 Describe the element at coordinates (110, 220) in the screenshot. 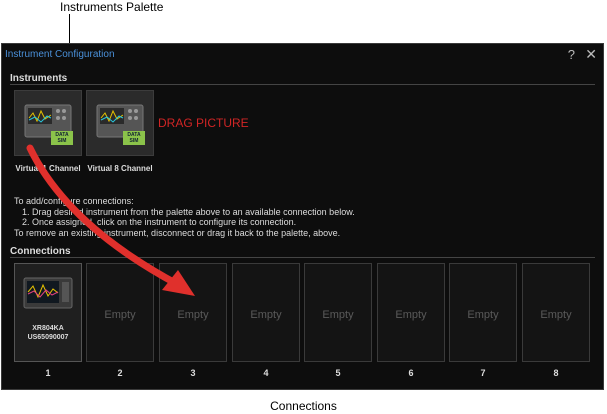

I see `drag-arrow-icon` at that location.